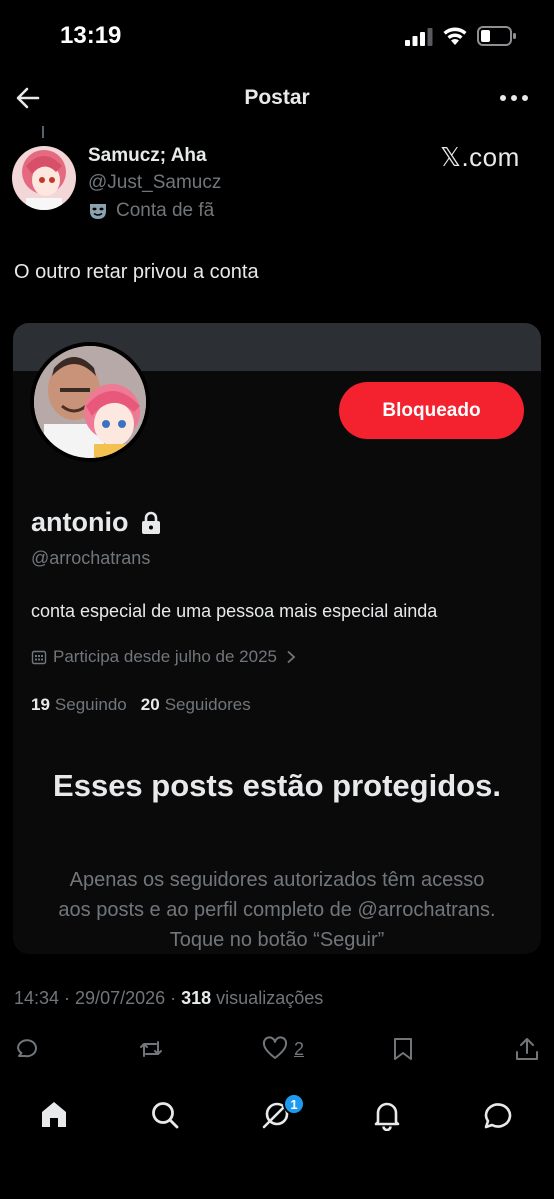  I want to click on tab-search, so click(166, 1116).